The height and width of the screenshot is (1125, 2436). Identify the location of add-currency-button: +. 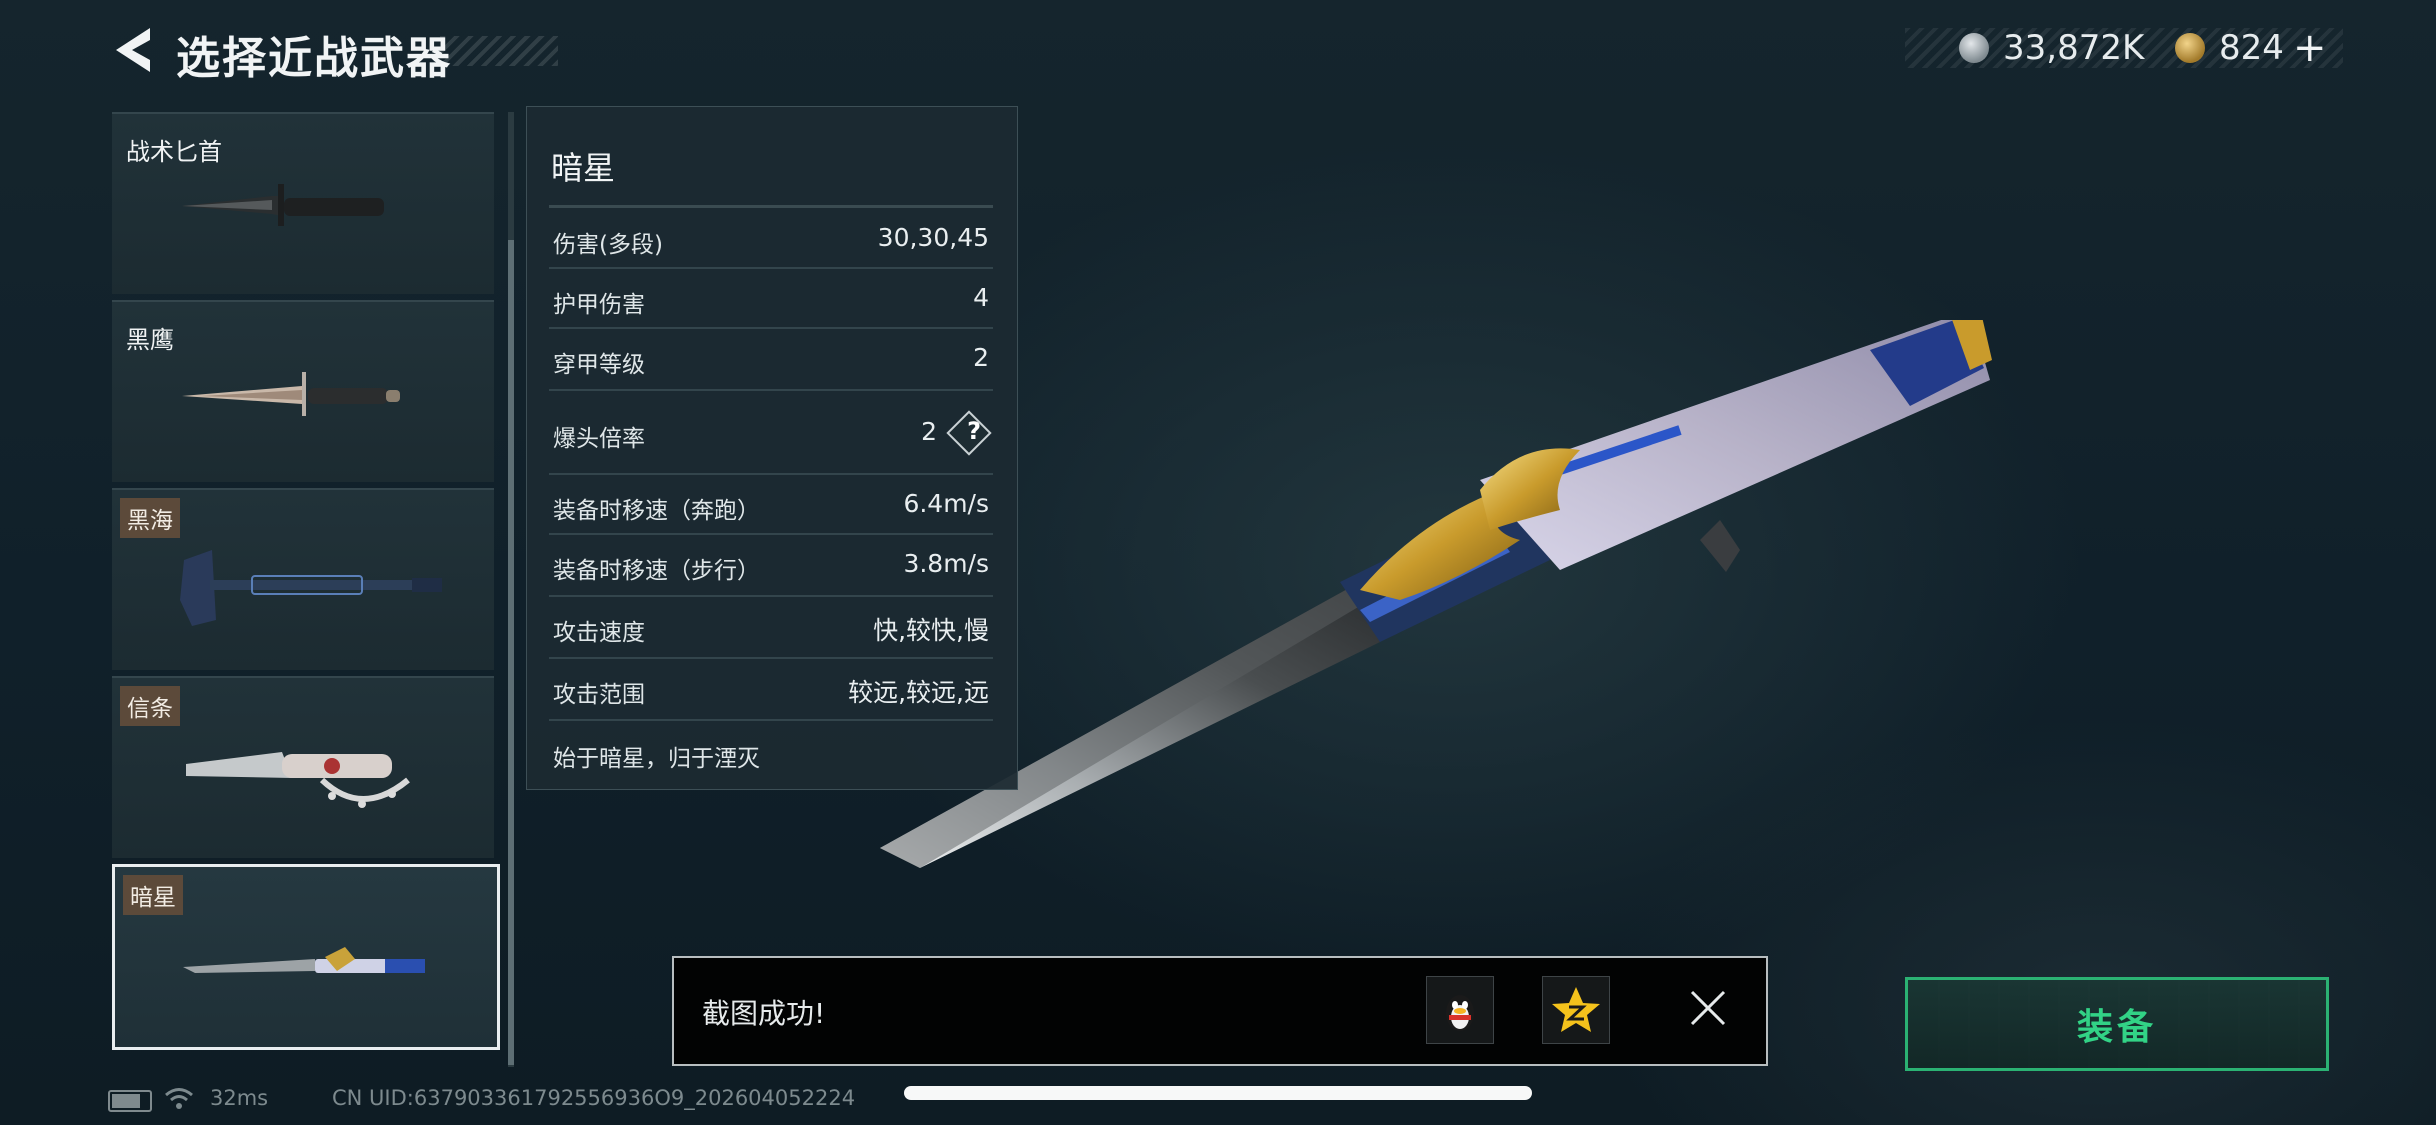
(2310, 48).